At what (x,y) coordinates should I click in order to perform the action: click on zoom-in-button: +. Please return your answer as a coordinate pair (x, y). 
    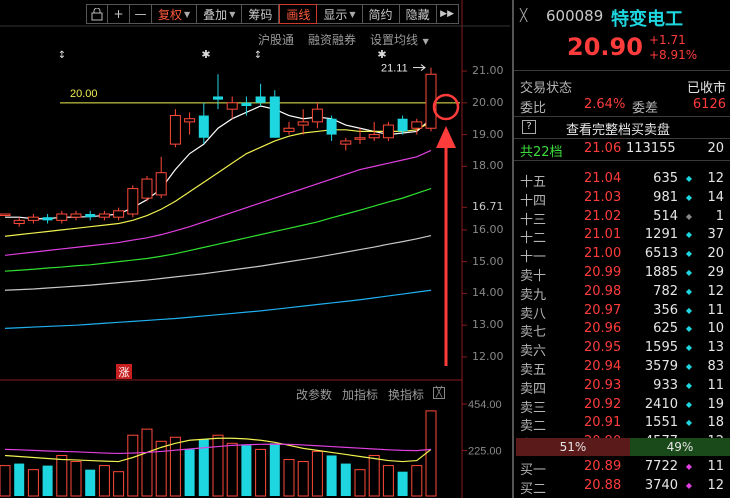
    Looking at the image, I should click on (119, 14).